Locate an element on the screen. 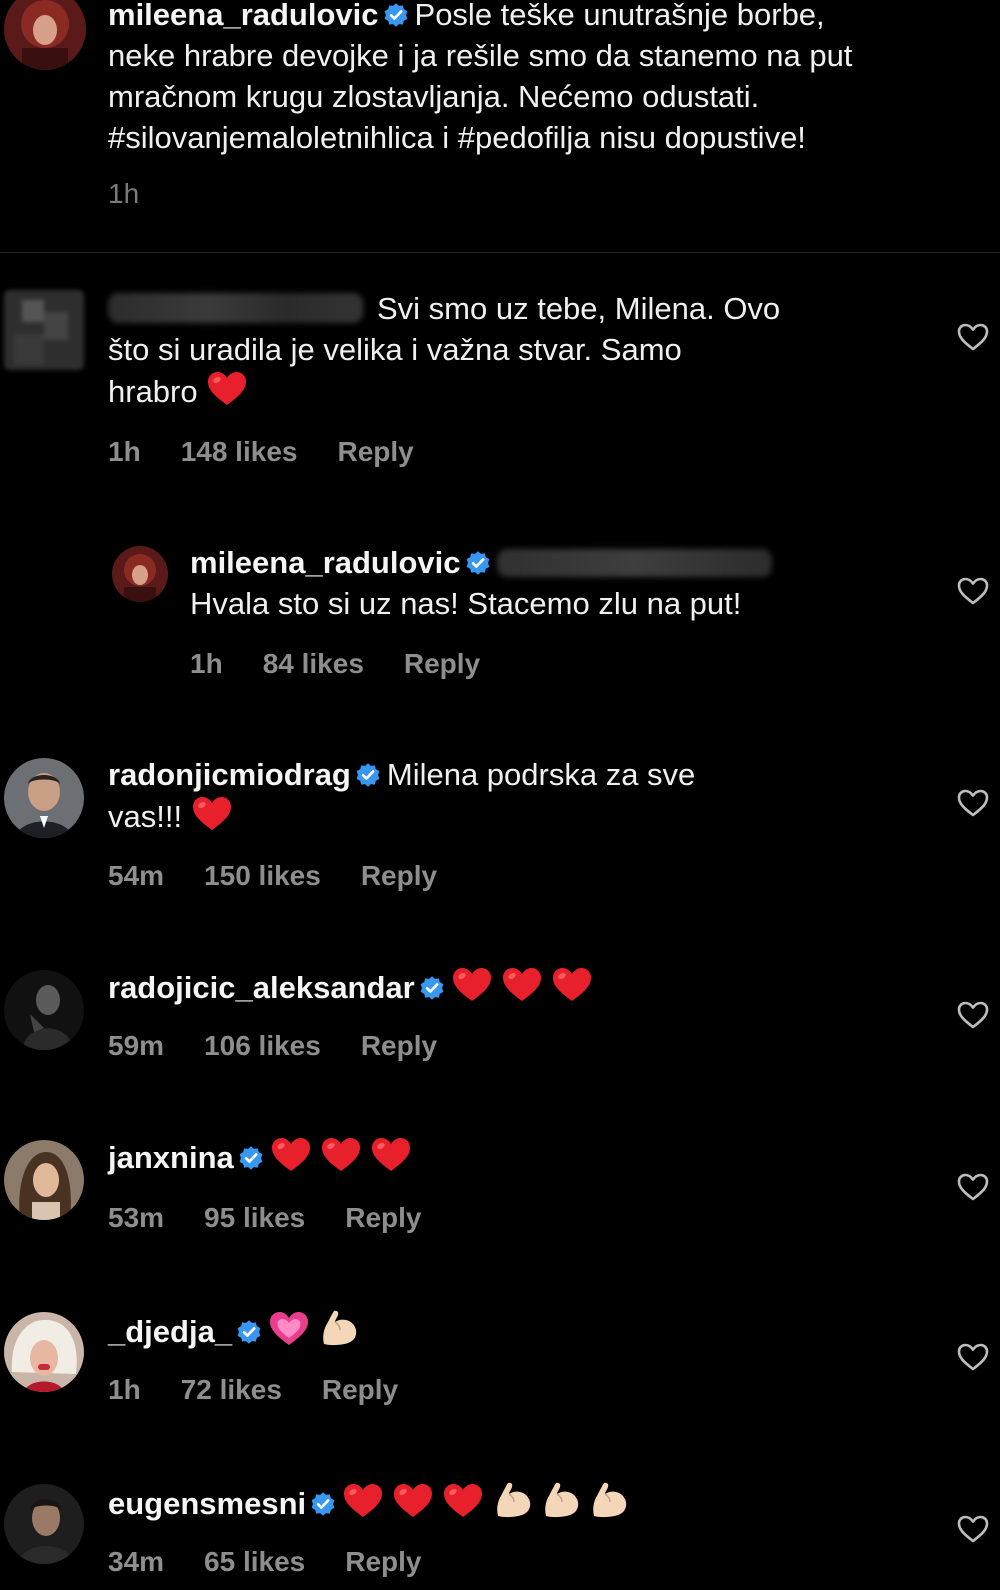  blurred-mention is located at coordinates (634, 563).